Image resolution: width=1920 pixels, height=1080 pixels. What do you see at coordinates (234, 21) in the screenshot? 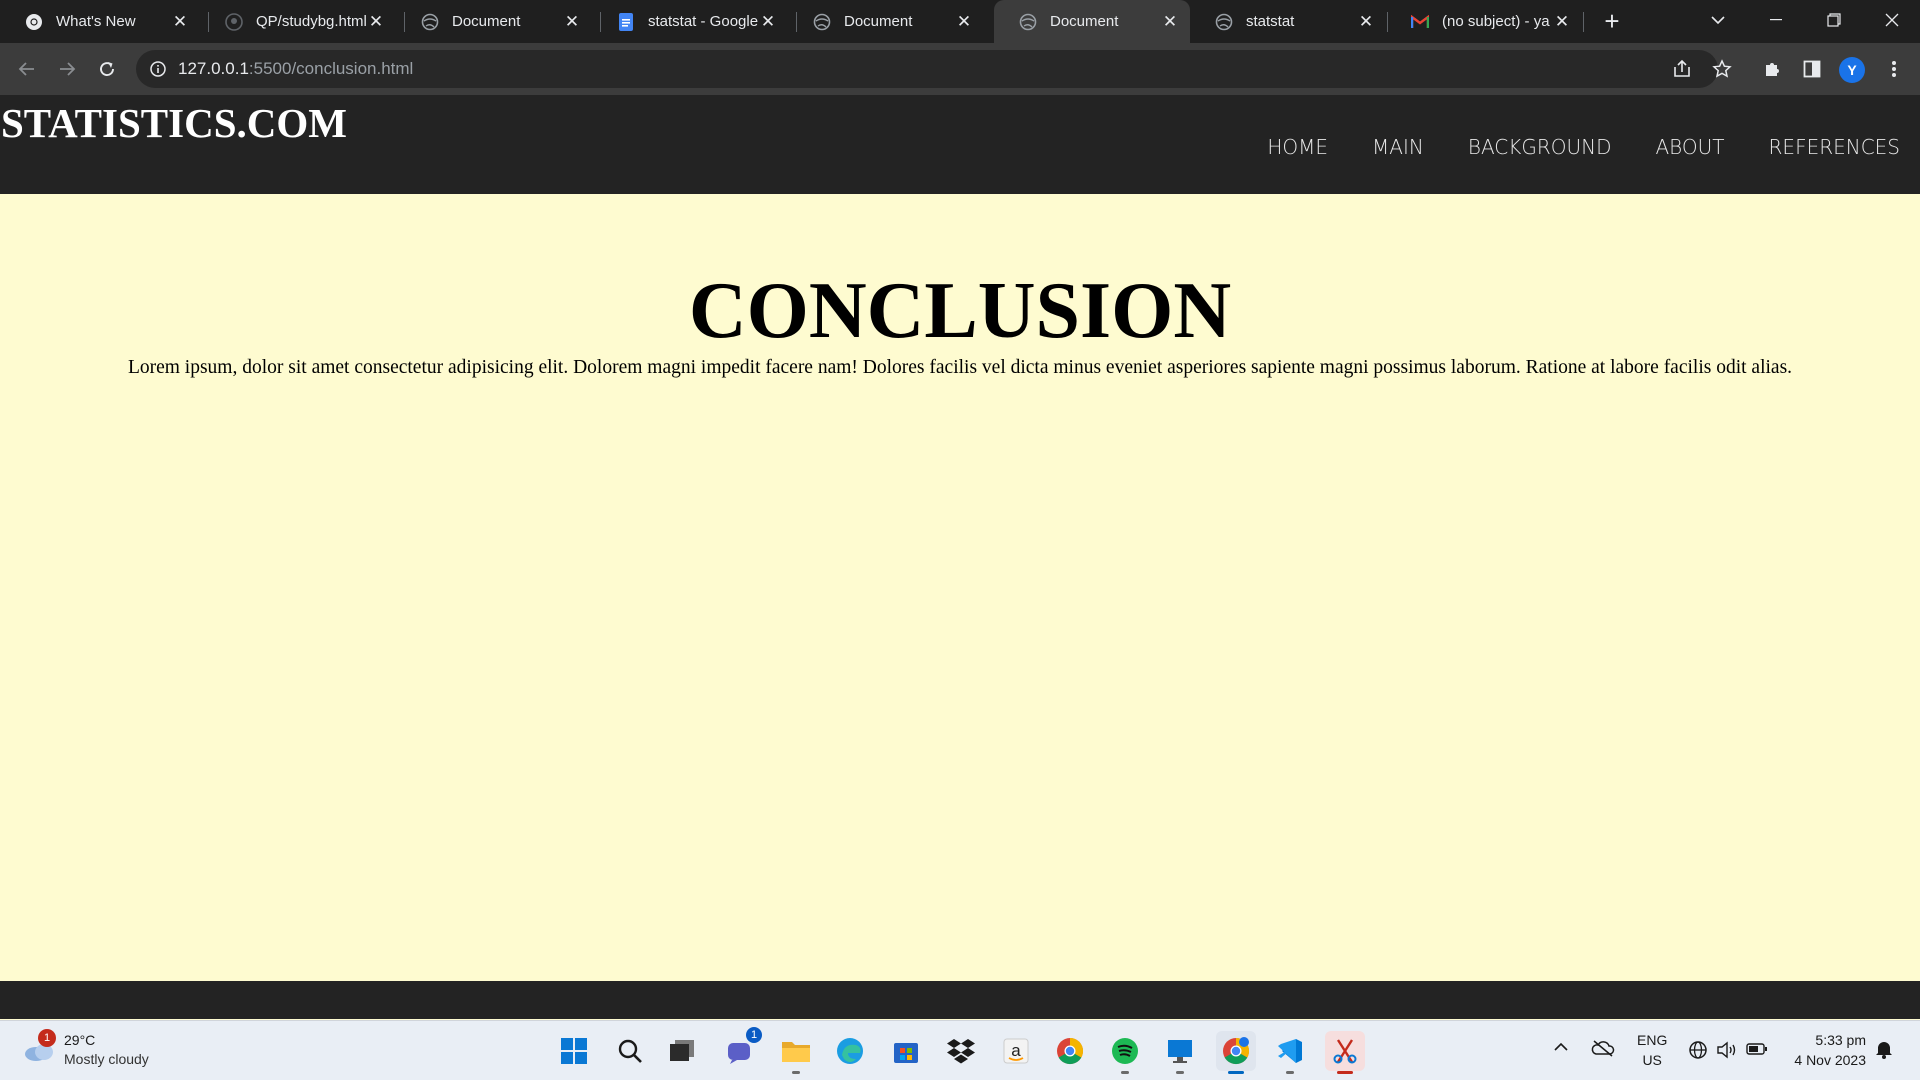
I see `github-icon` at bounding box center [234, 21].